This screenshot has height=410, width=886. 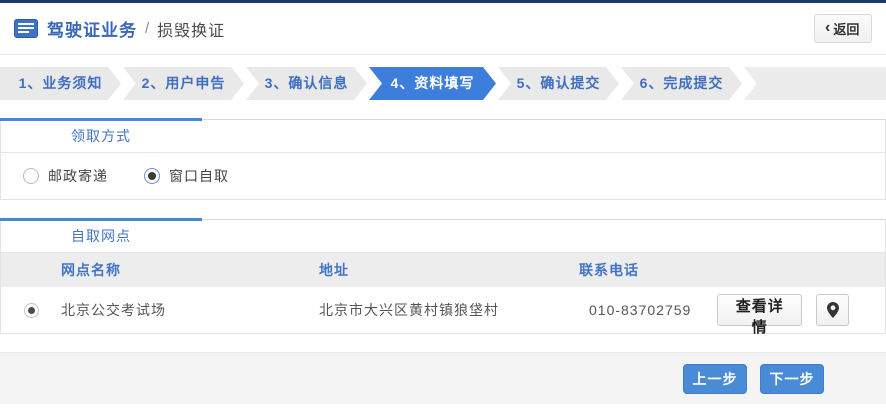 I want to click on row-outlet-phone: 010-83702759, so click(x=640, y=310).